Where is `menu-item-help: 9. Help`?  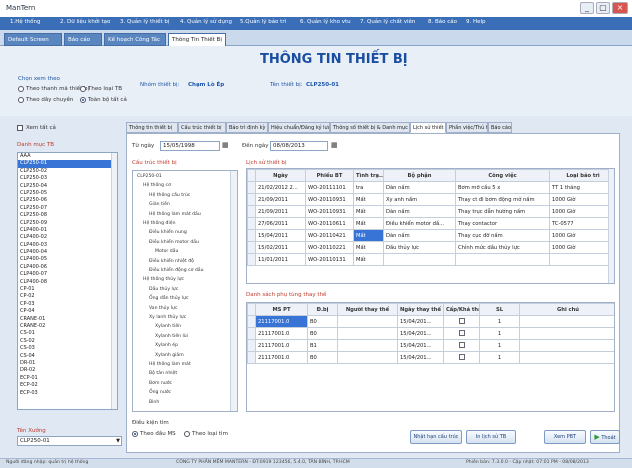
menu-item-help: 9. Help is located at coordinates (476, 22).